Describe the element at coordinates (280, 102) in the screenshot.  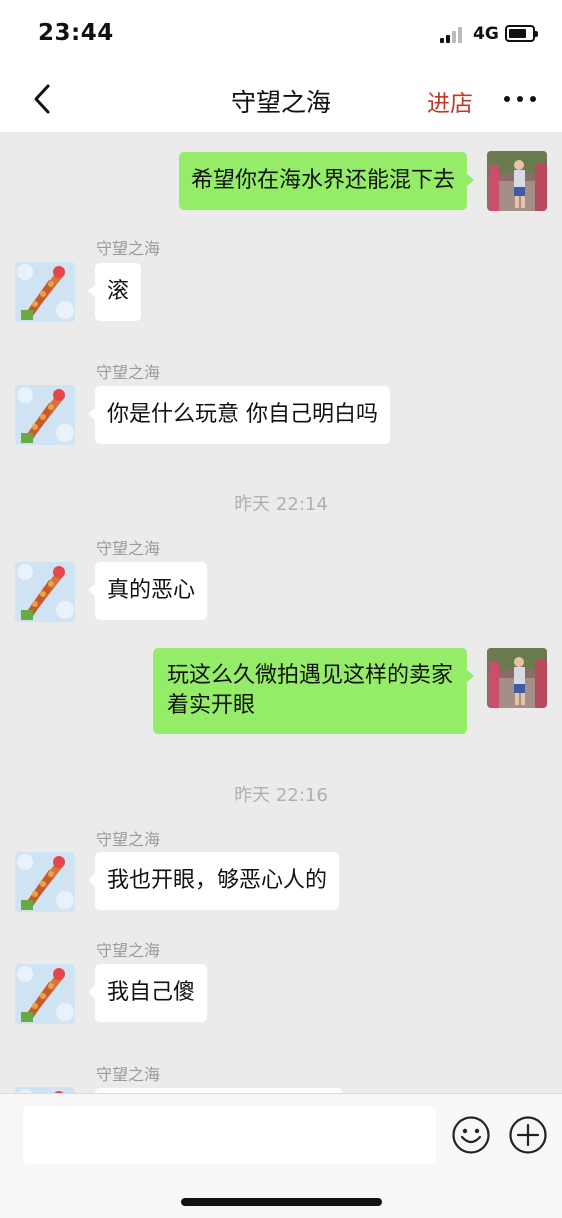
I see `page-title: 守望之海` at that location.